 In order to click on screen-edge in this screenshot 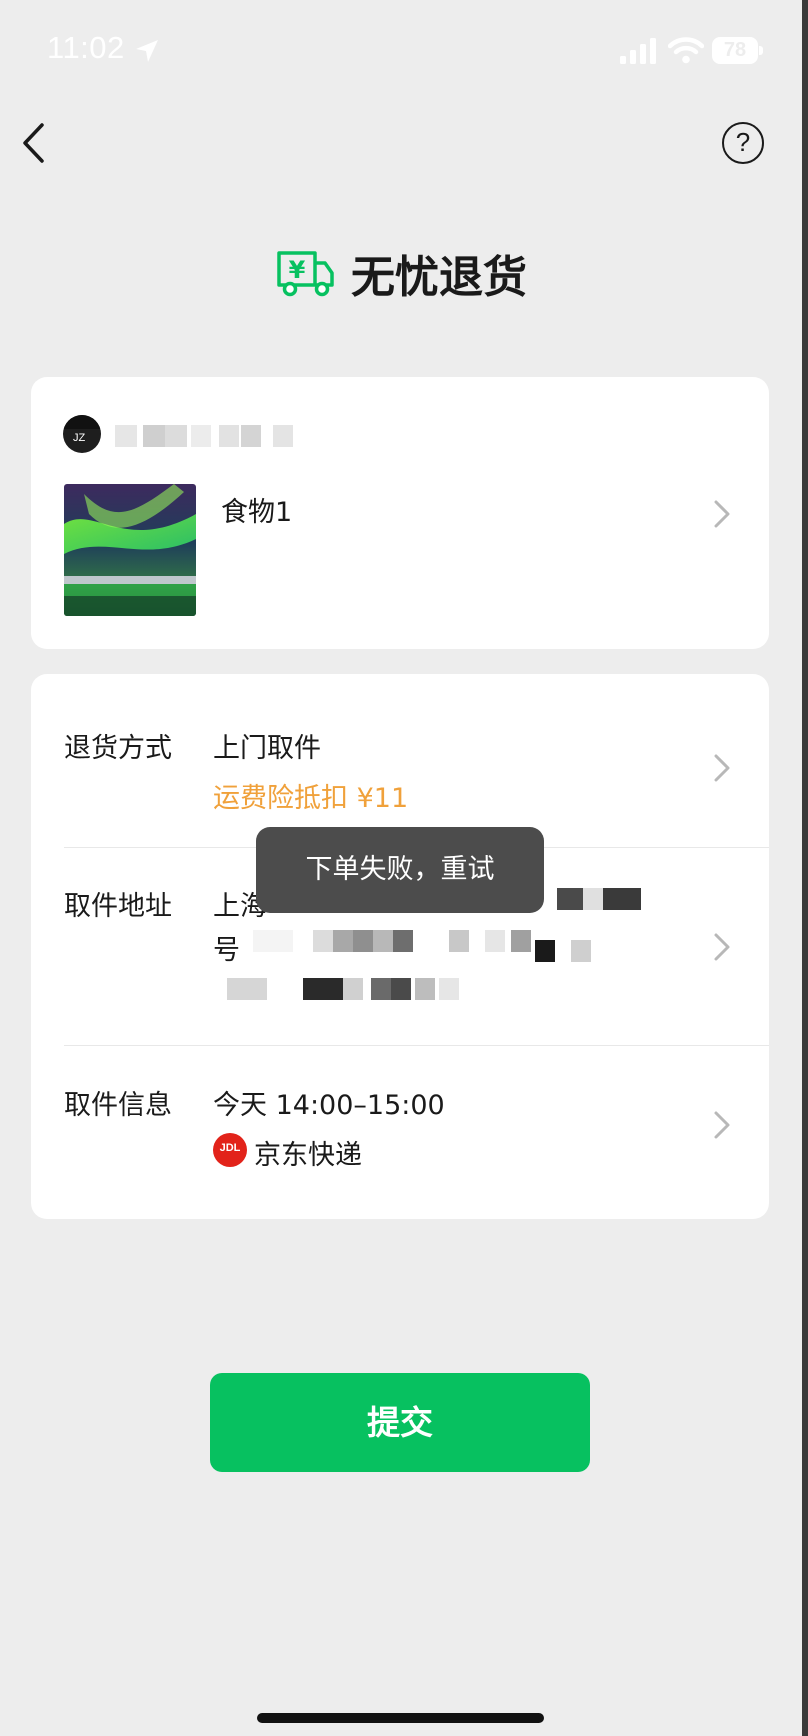, I will do `click(805, 868)`.